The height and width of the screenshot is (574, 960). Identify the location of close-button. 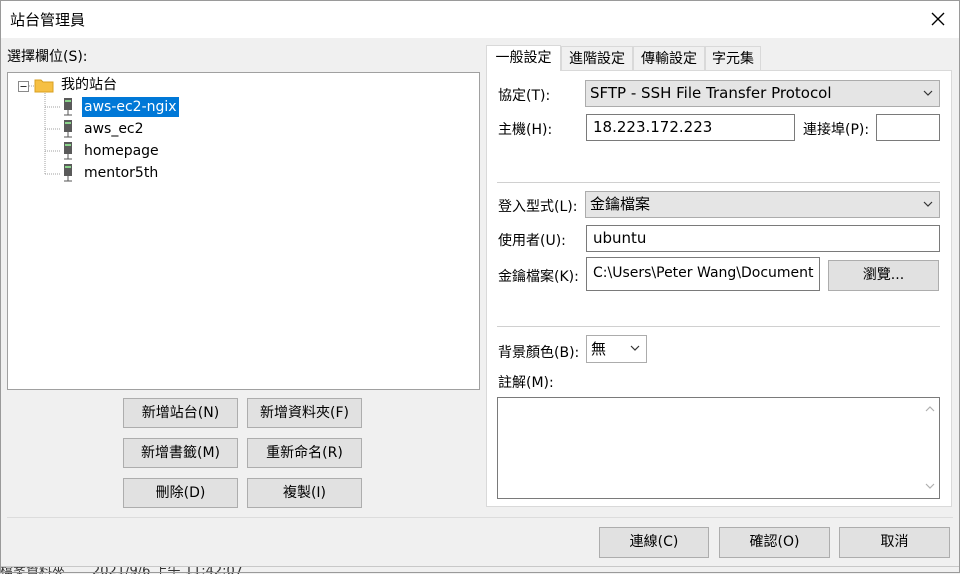
(938, 19).